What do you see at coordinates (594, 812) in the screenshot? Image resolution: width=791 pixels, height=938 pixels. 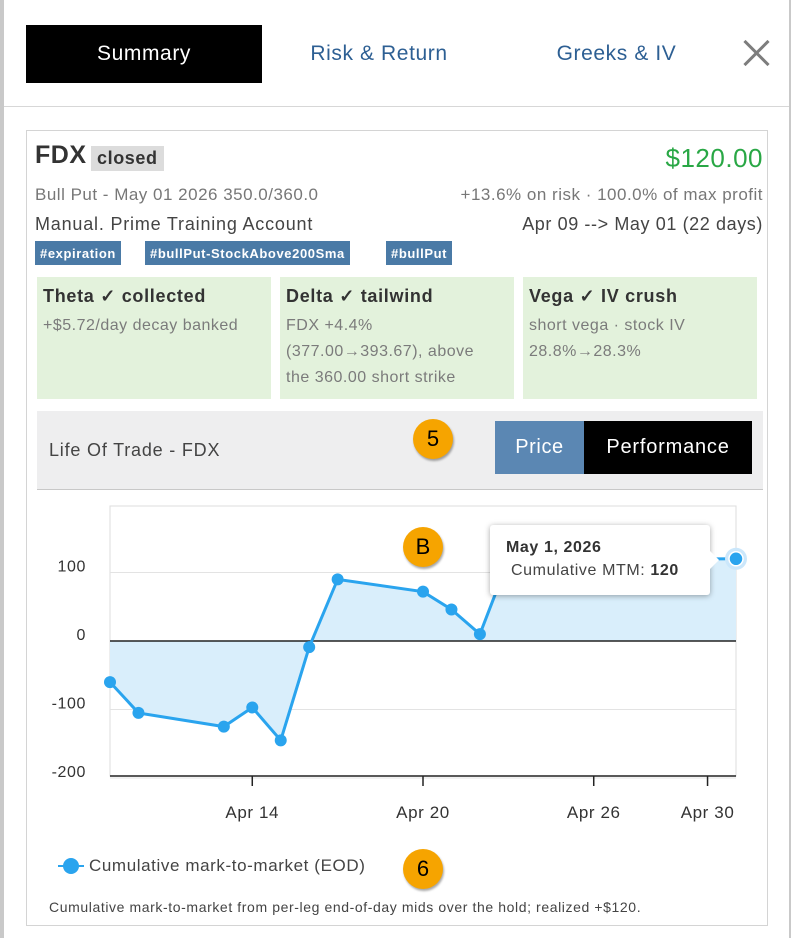 I see `x-tick-label: Apr 26` at bounding box center [594, 812].